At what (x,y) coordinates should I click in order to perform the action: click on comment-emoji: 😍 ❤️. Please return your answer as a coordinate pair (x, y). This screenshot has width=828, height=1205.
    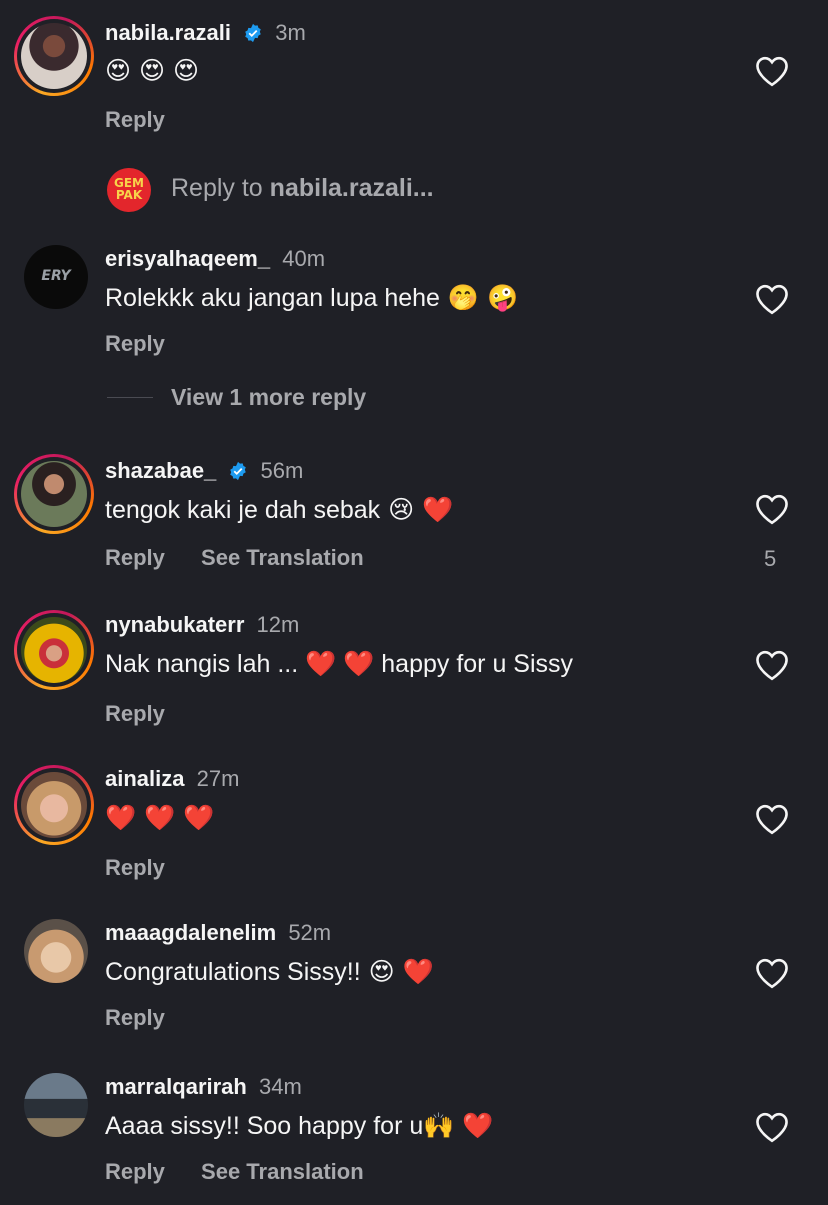
    Looking at the image, I should click on (397, 971).